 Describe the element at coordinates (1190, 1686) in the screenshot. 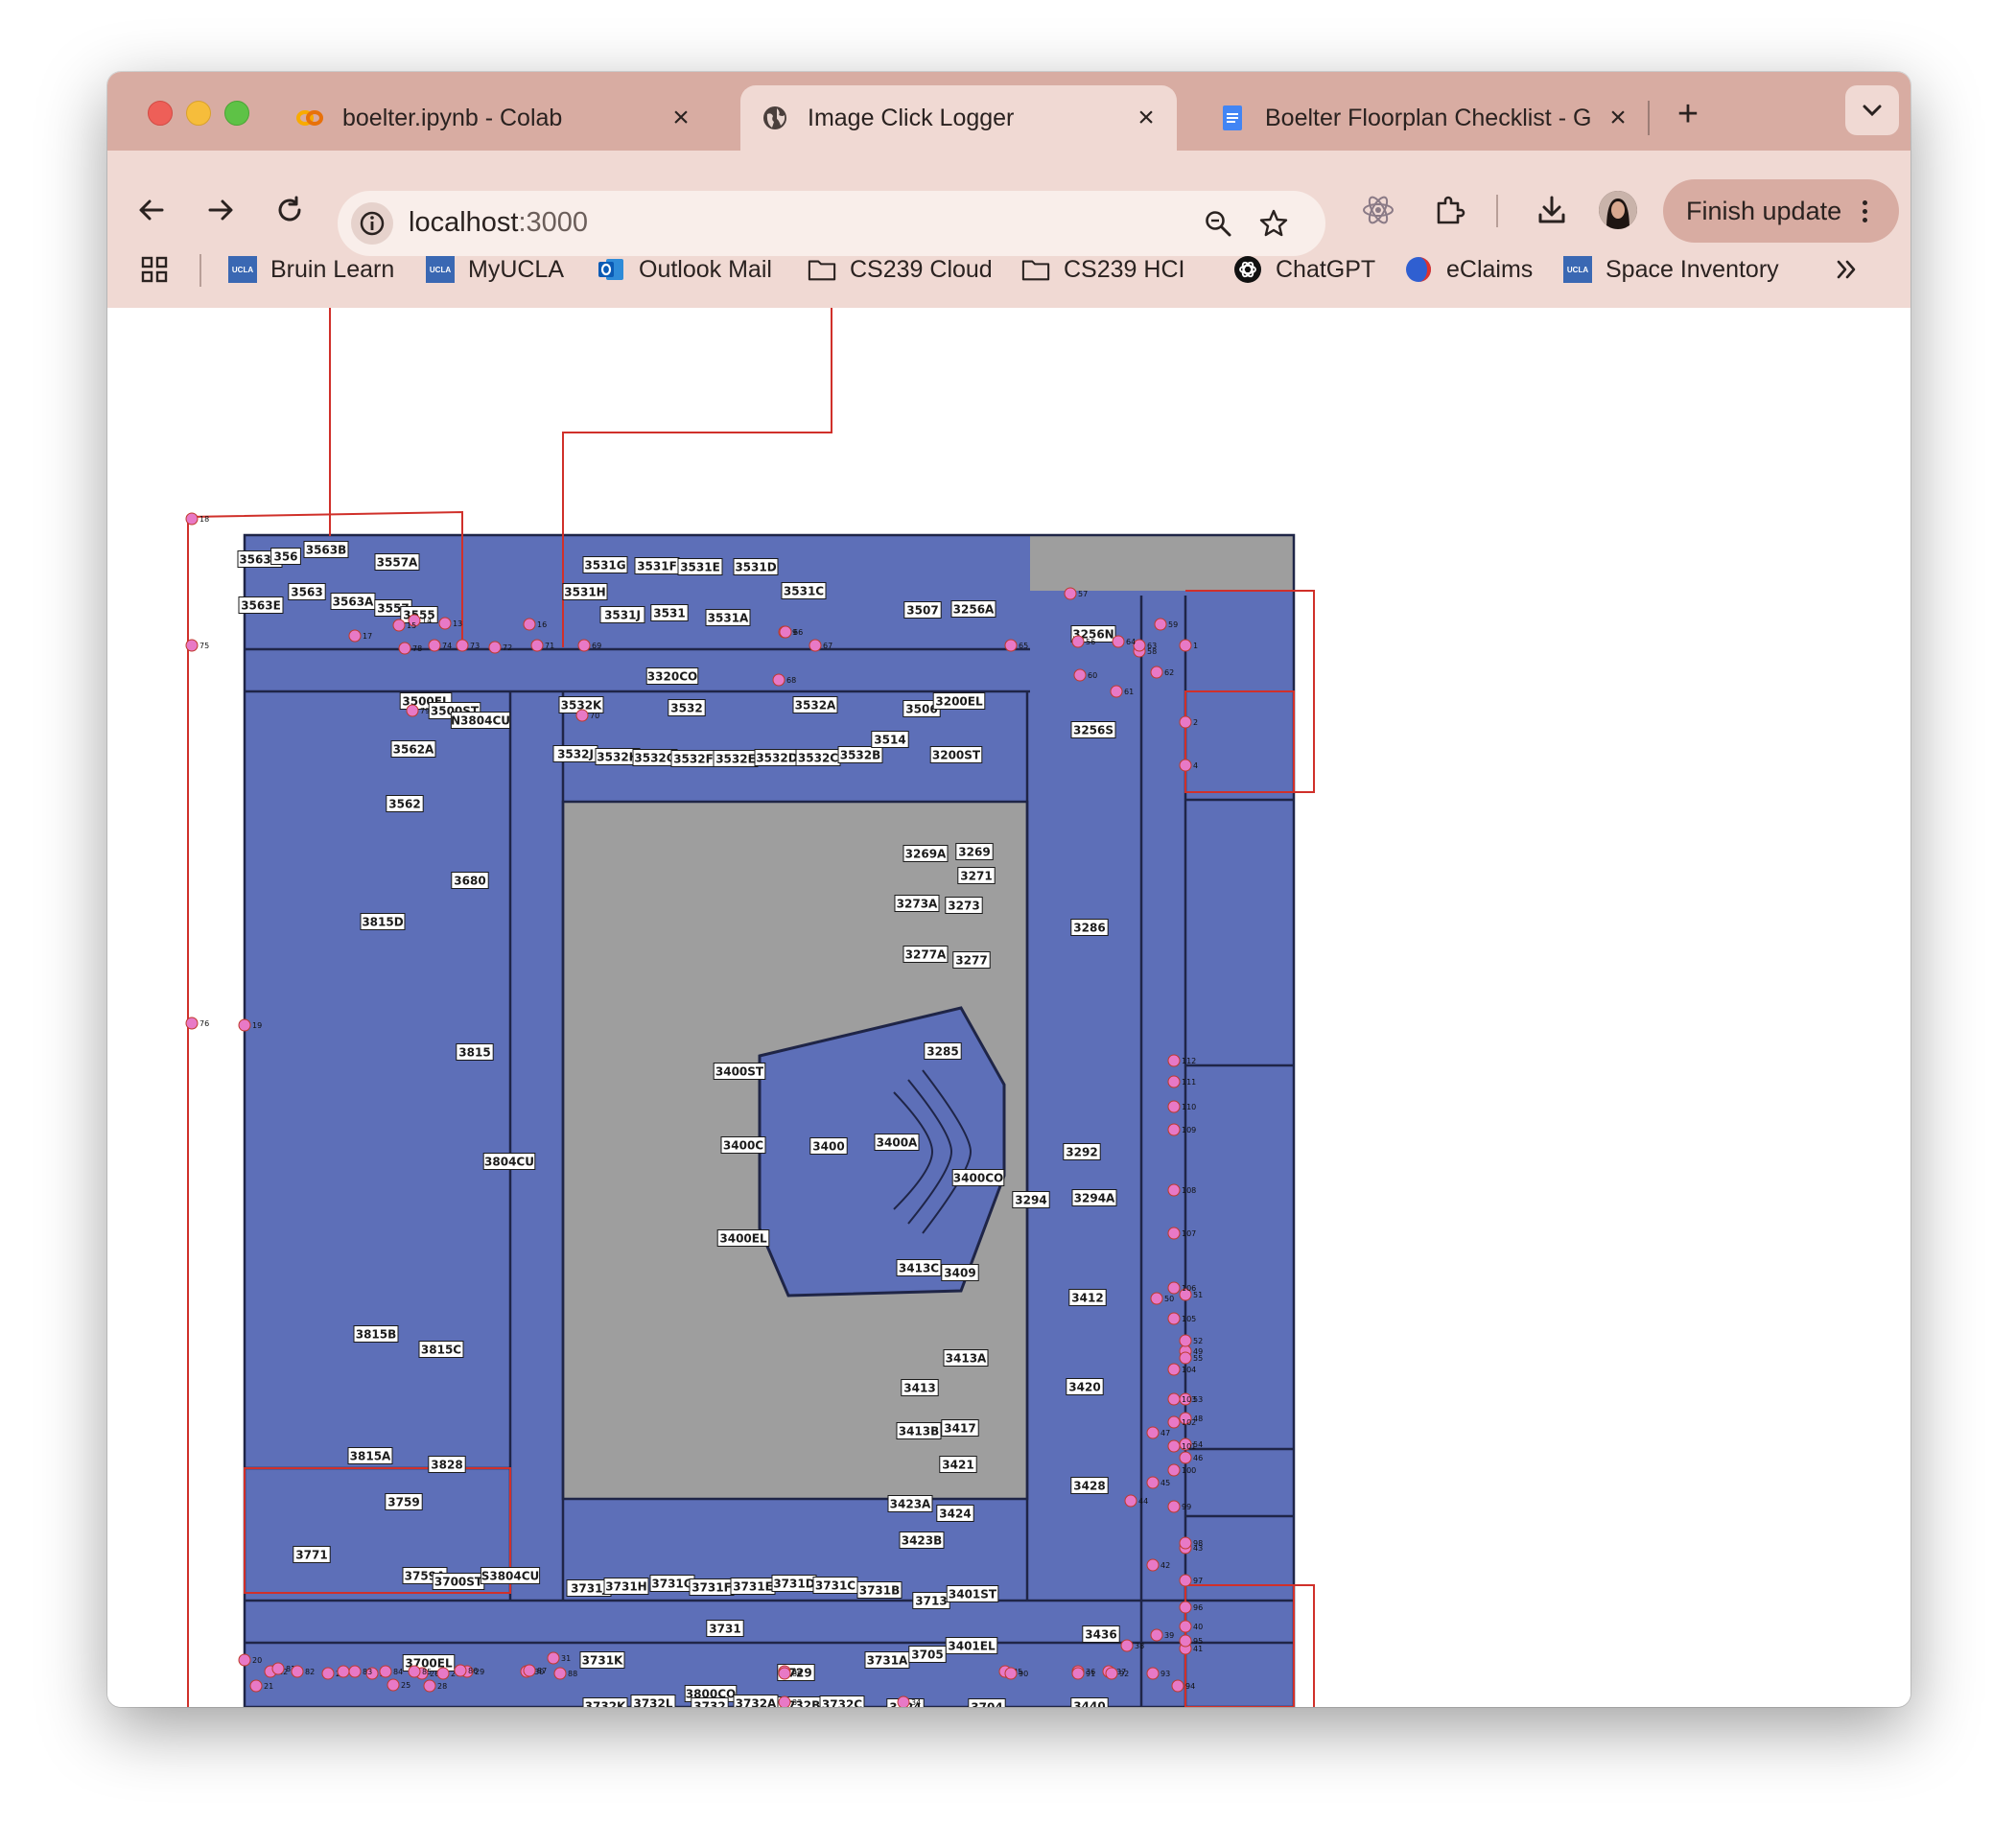

I see `click-marker-id: 94` at that location.